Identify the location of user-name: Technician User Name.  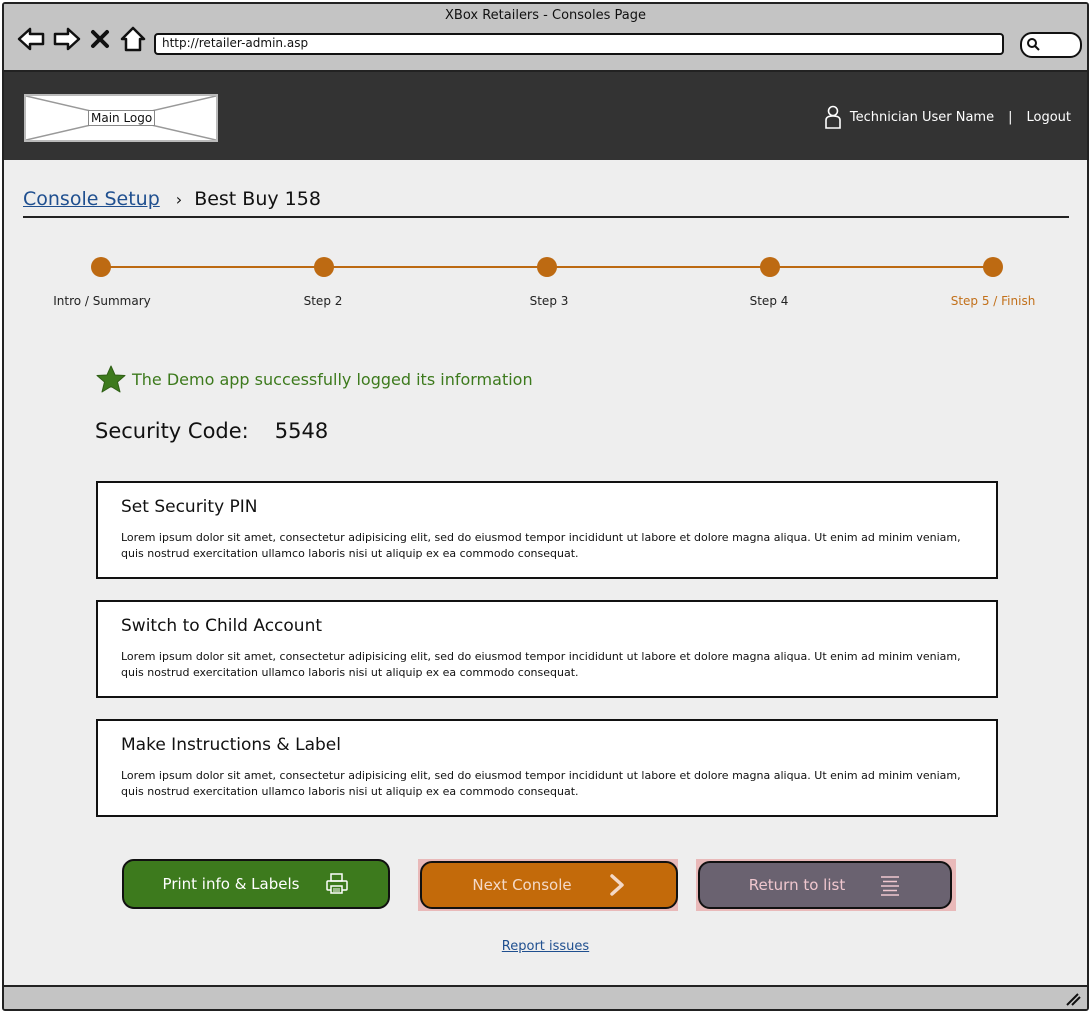
(922, 117).